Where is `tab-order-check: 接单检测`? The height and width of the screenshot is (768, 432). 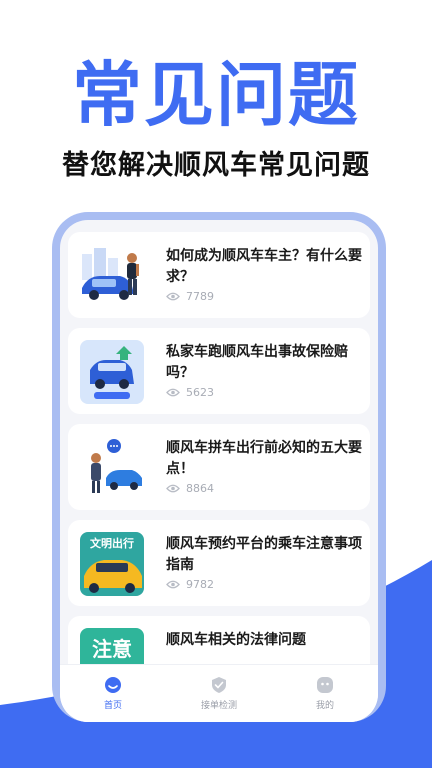
tab-order-check: 接单检测 is located at coordinates (219, 693).